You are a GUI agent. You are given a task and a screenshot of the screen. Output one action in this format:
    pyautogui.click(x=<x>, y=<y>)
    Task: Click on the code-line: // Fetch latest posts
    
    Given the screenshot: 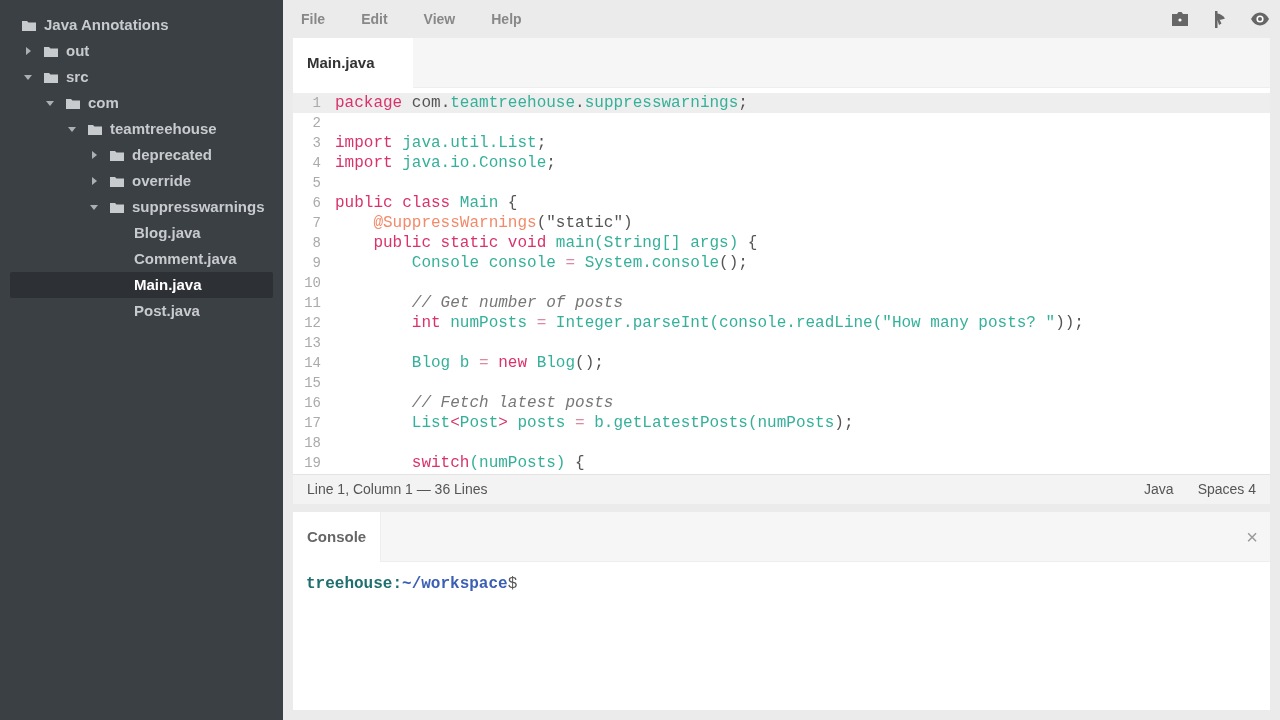 What is the action you would take?
    pyautogui.click(x=512, y=403)
    